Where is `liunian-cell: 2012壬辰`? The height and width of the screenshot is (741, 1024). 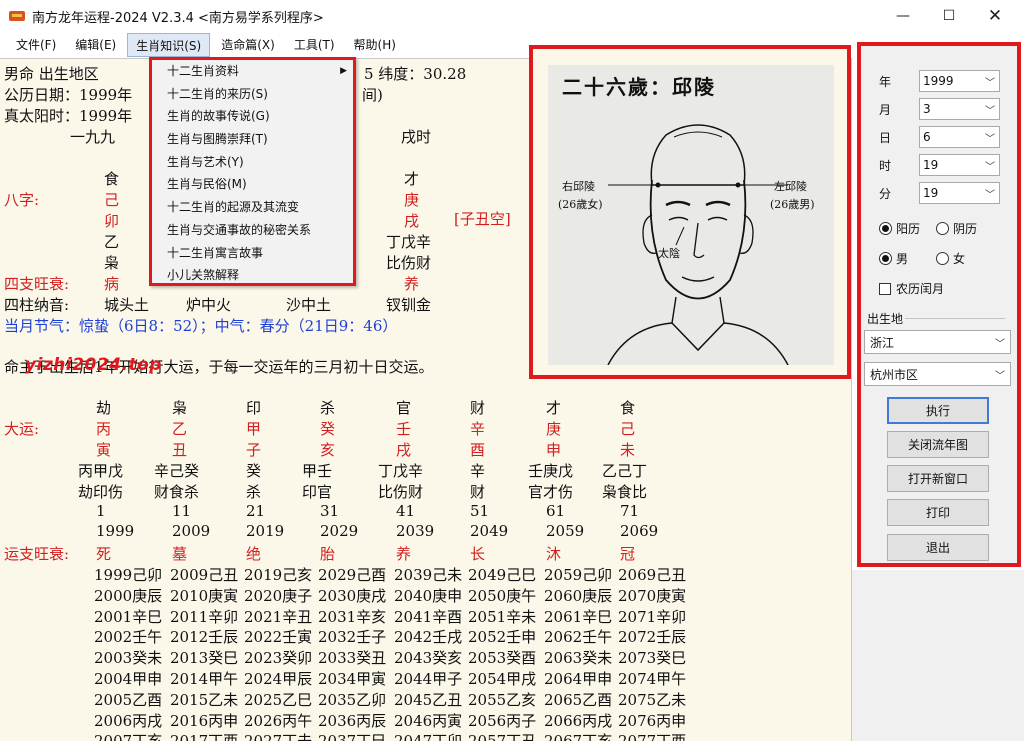 liunian-cell: 2012壬辰 is located at coordinates (204, 637).